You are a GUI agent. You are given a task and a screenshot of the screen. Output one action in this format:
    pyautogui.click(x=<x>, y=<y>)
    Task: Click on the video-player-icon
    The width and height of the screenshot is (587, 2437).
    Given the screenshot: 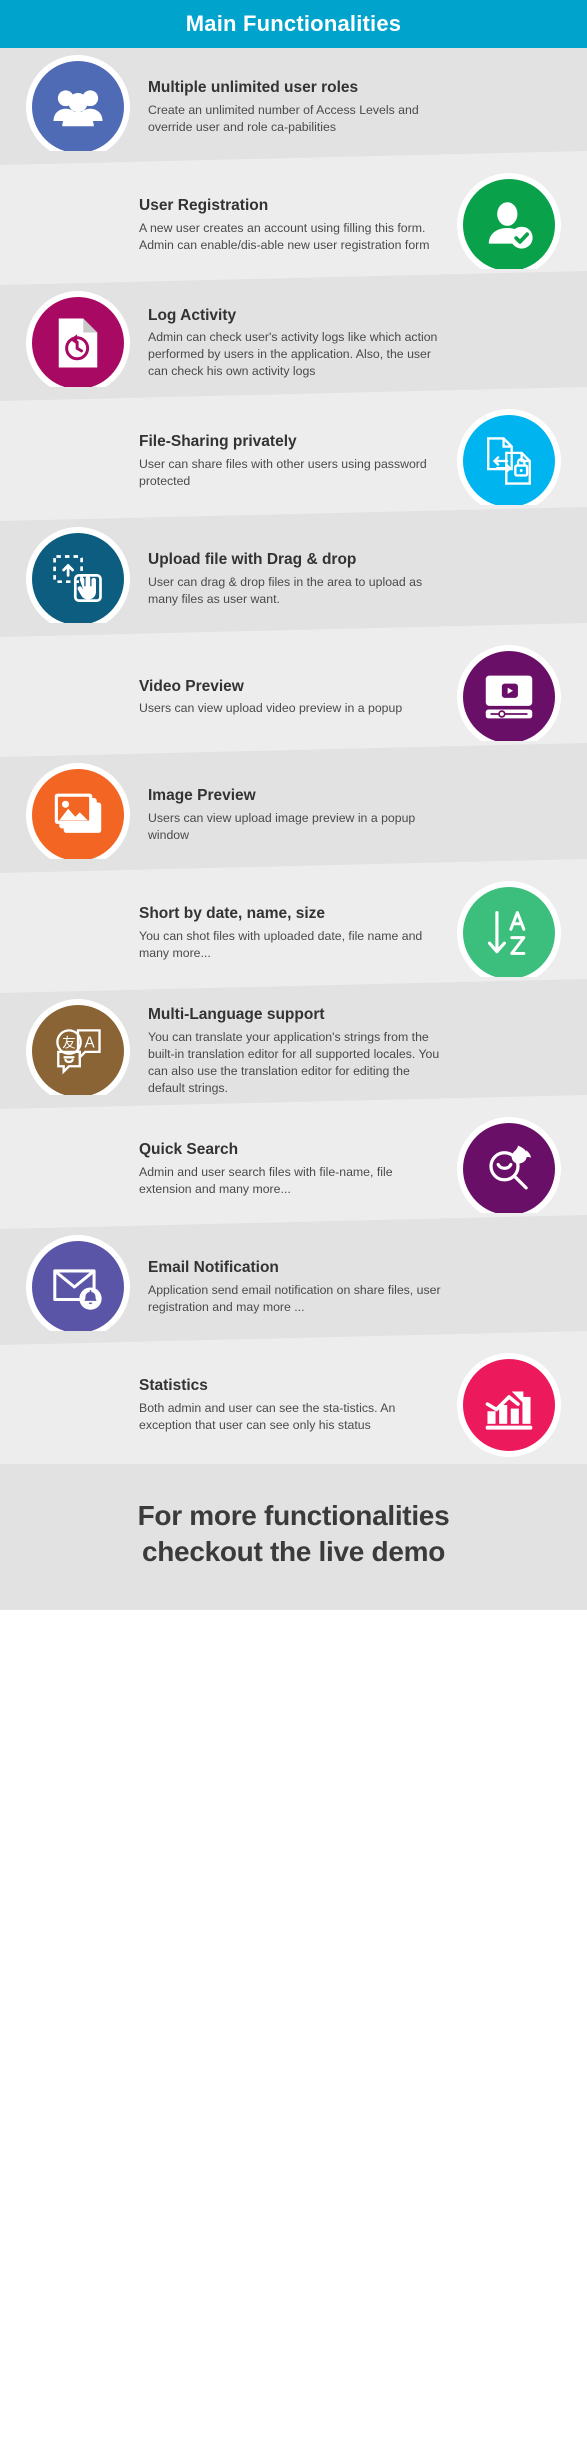 What is the action you would take?
    pyautogui.click(x=509, y=697)
    